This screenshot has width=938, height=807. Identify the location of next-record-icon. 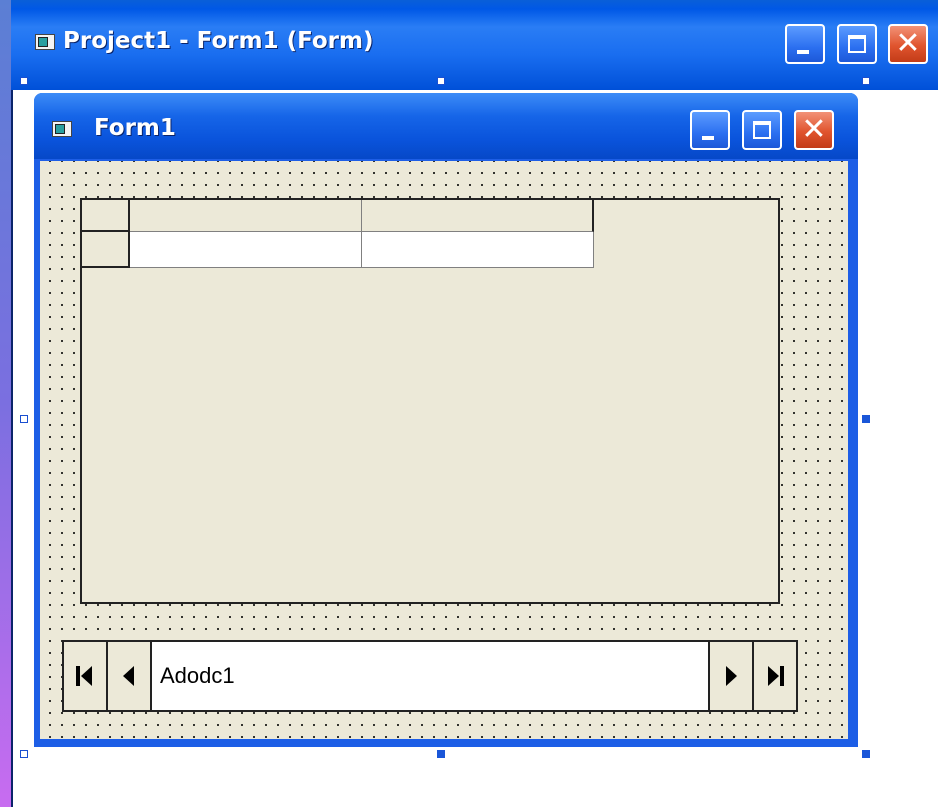
(731, 676).